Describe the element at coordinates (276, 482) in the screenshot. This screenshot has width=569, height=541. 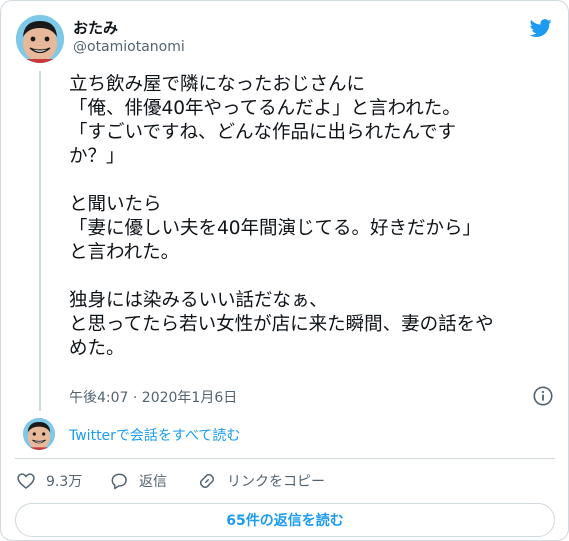
I see `copy-link-label: リンクをコピー` at that location.